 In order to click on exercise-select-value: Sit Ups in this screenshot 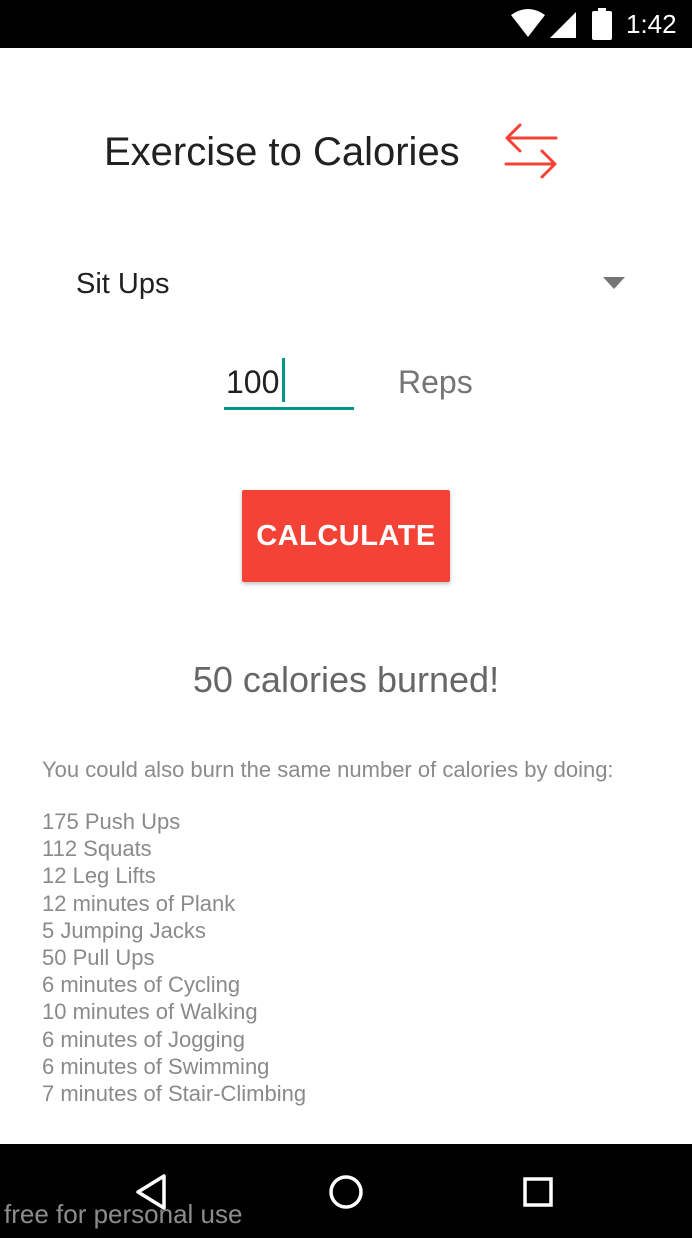, I will do `click(123, 284)`.